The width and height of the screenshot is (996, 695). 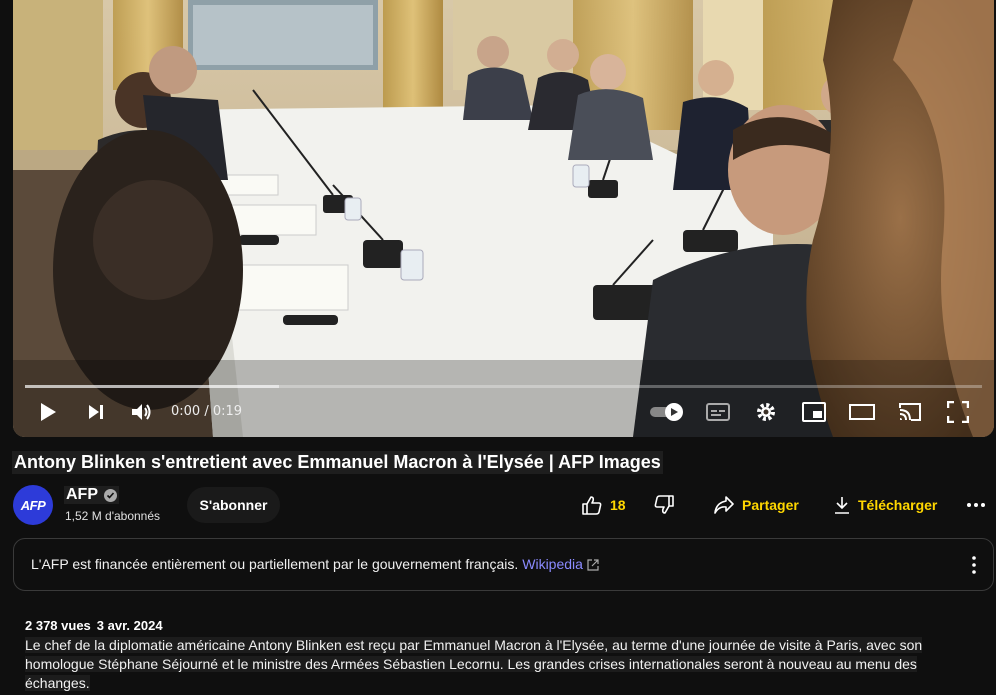 I want to click on download-button: Télécharger, so click(x=885, y=505).